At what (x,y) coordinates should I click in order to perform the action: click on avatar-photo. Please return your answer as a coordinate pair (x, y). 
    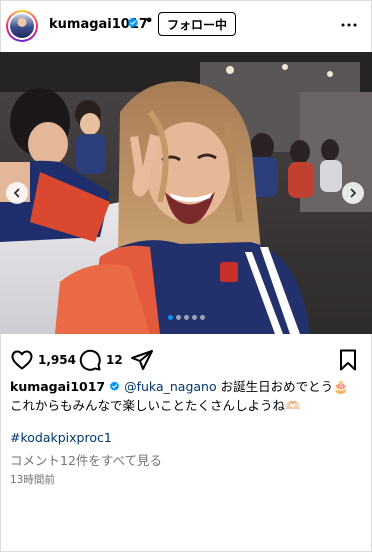
    Looking at the image, I should click on (22, 26).